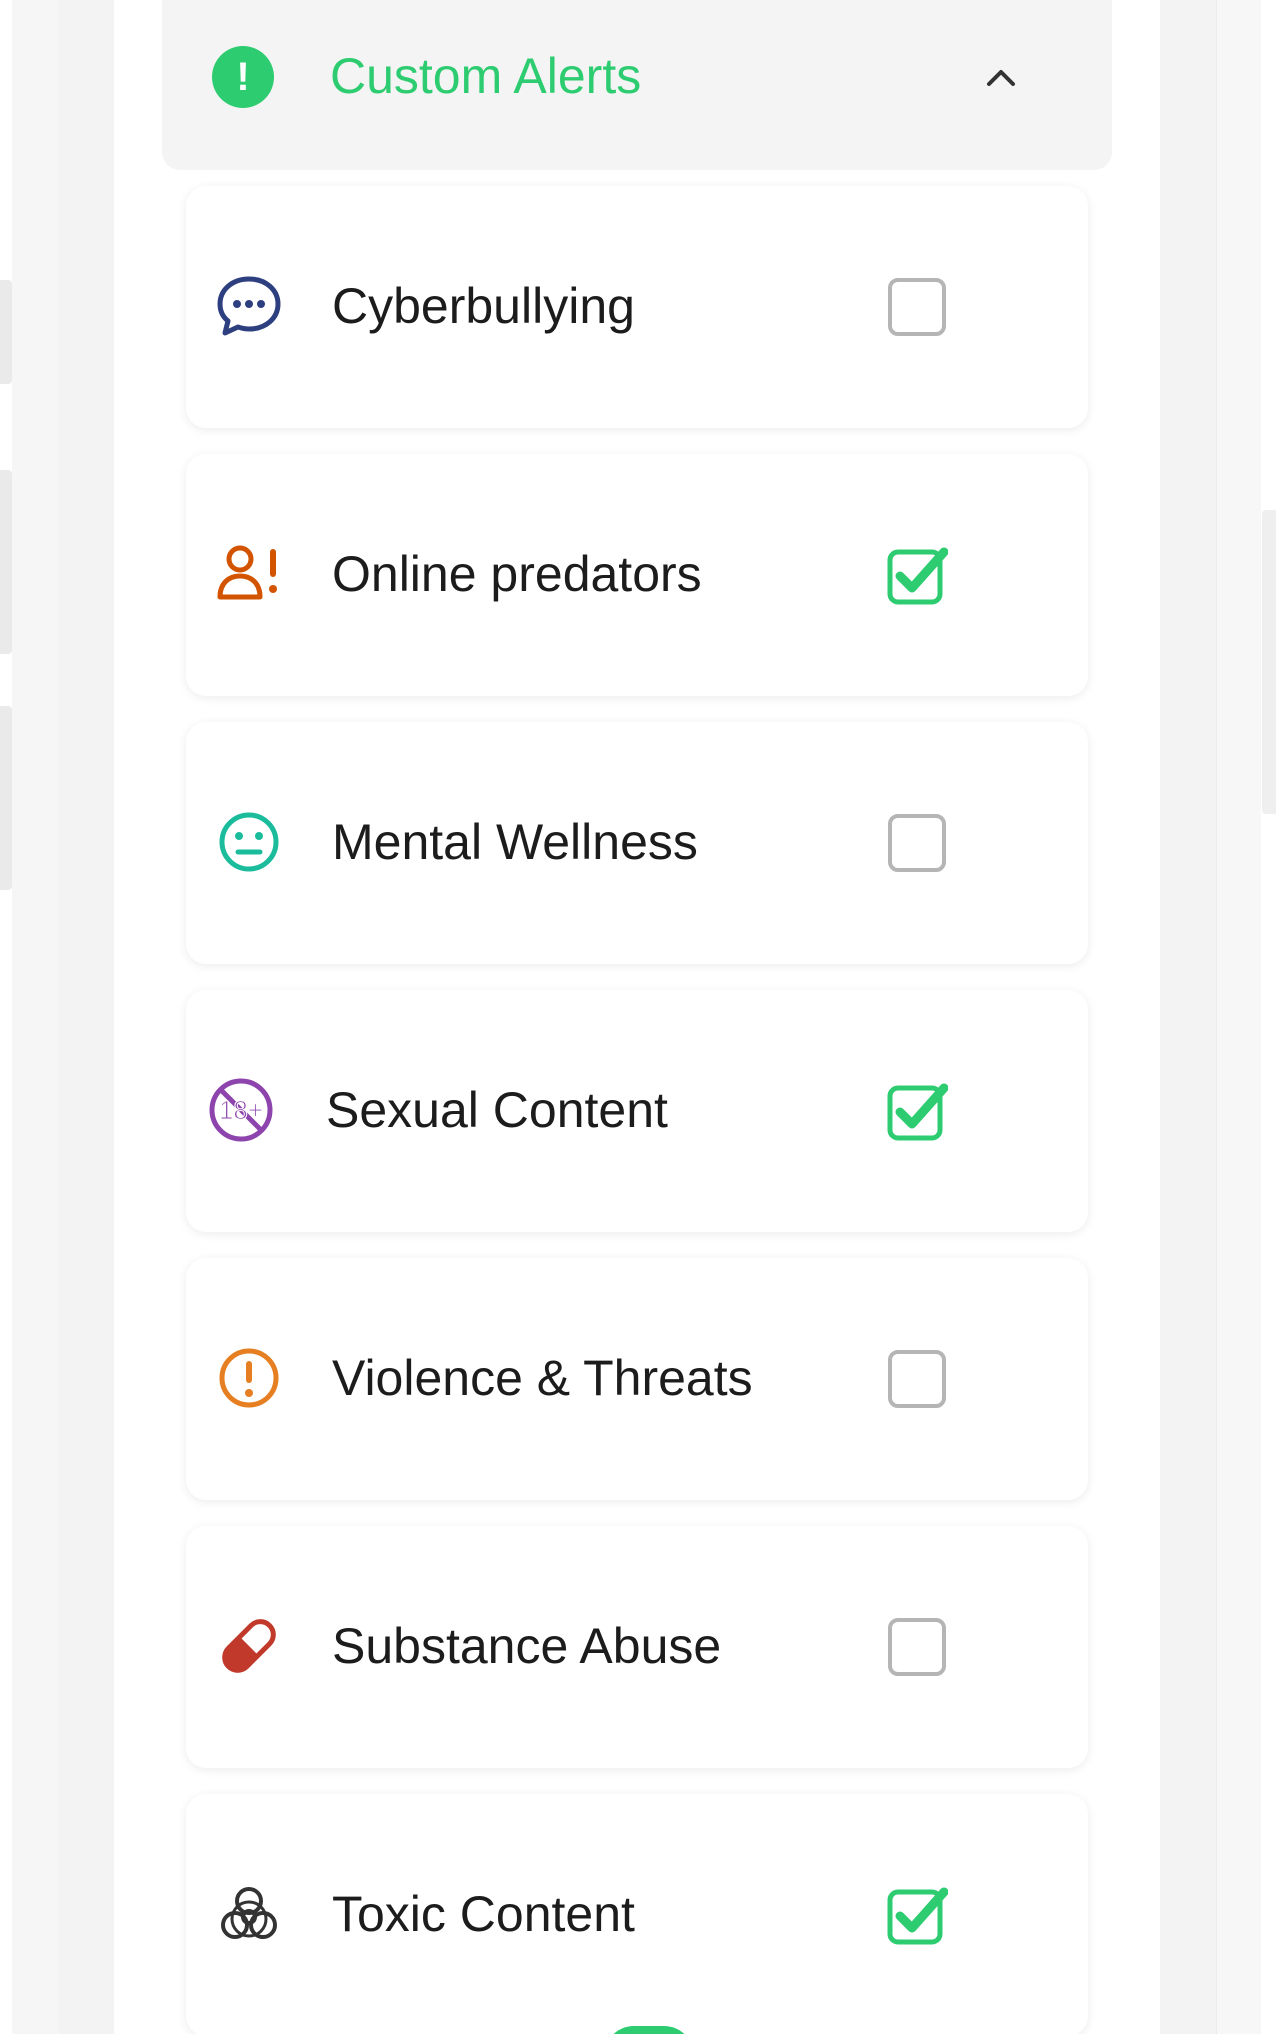 The width and height of the screenshot is (1278, 2034). I want to click on alert-label: Violence & Threats, so click(542, 1378).